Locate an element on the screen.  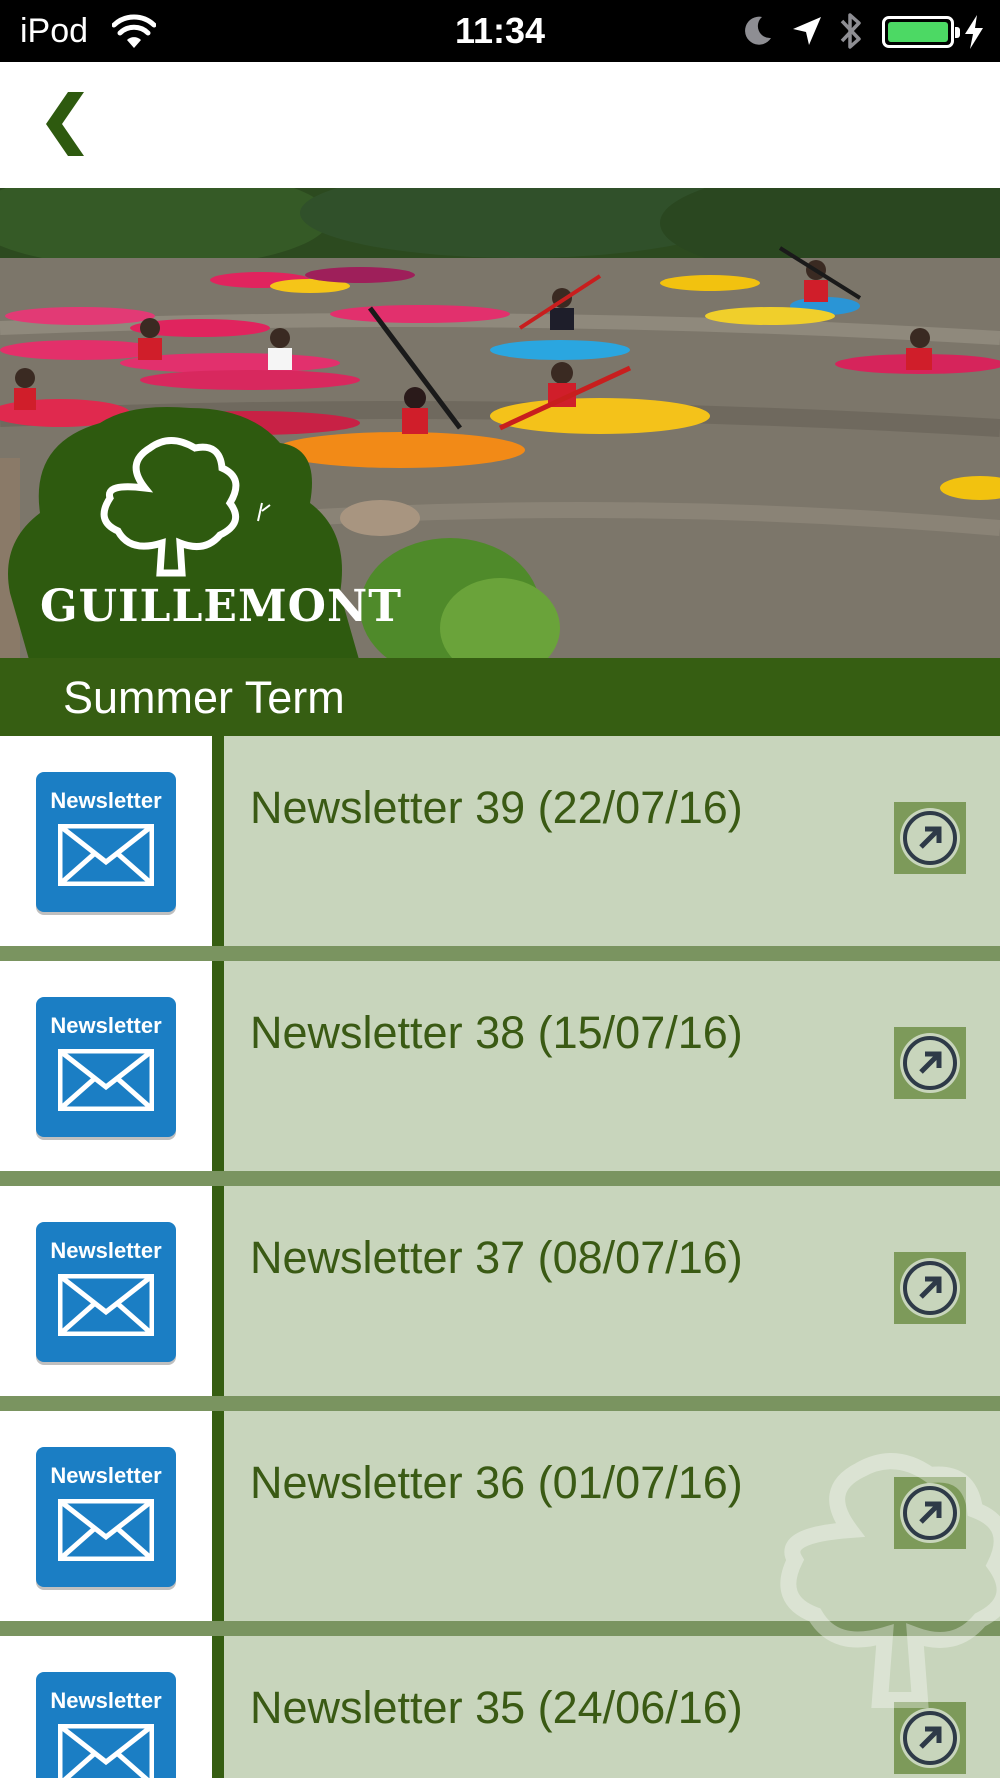
navigation-bar is located at coordinates (500, 125).